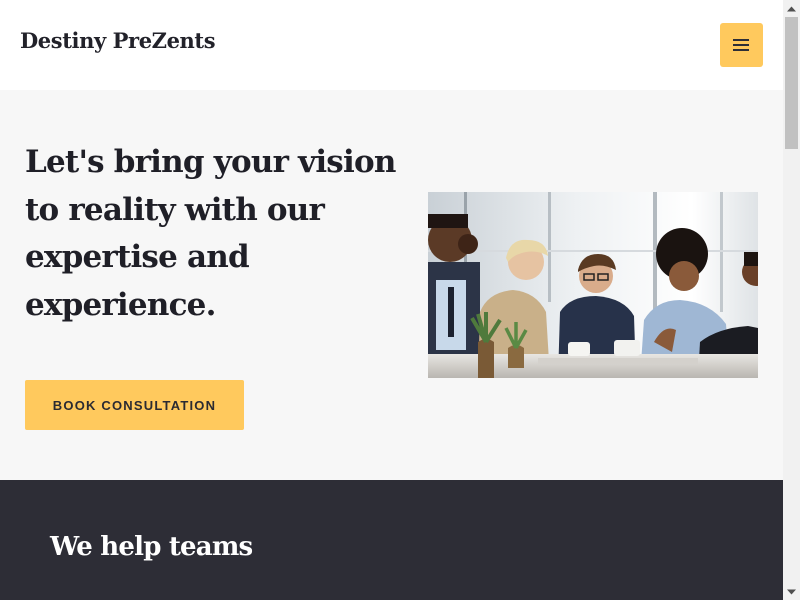 The height and width of the screenshot is (600, 800). Describe the element at coordinates (791, 83) in the screenshot. I see `scrollbar-thumb` at that location.